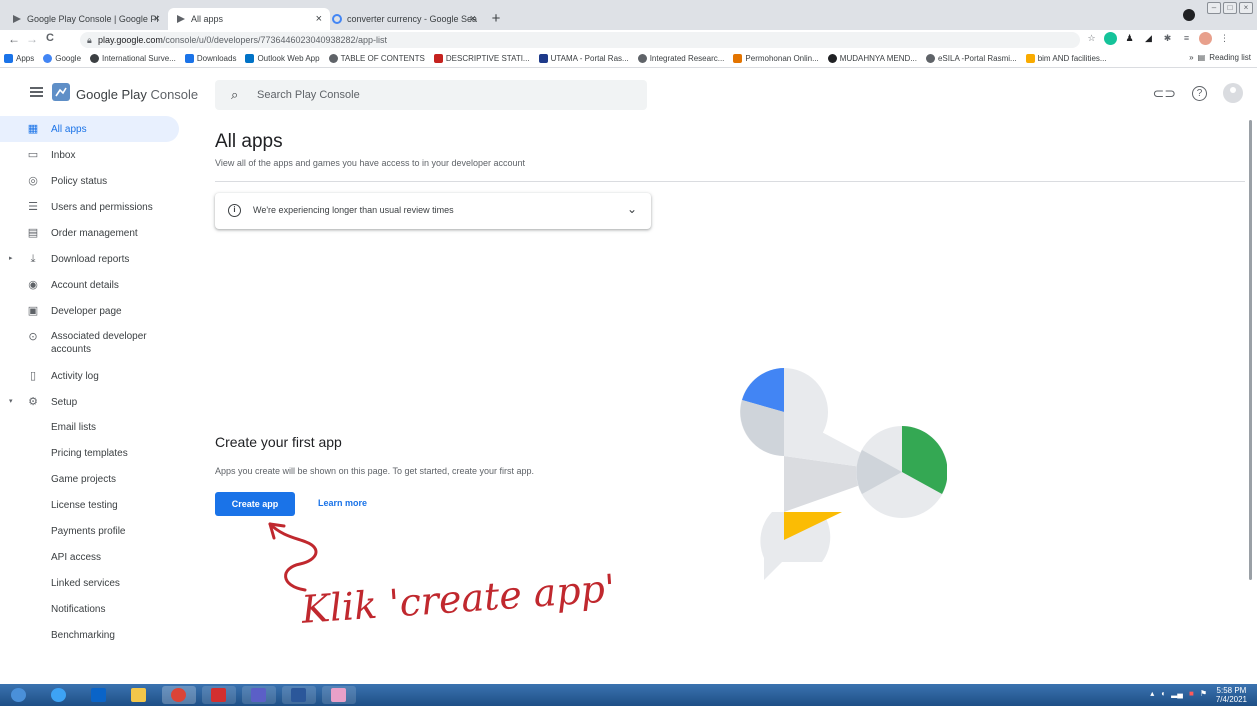  I want to click on maximize-icon: □, so click(1230, 8).